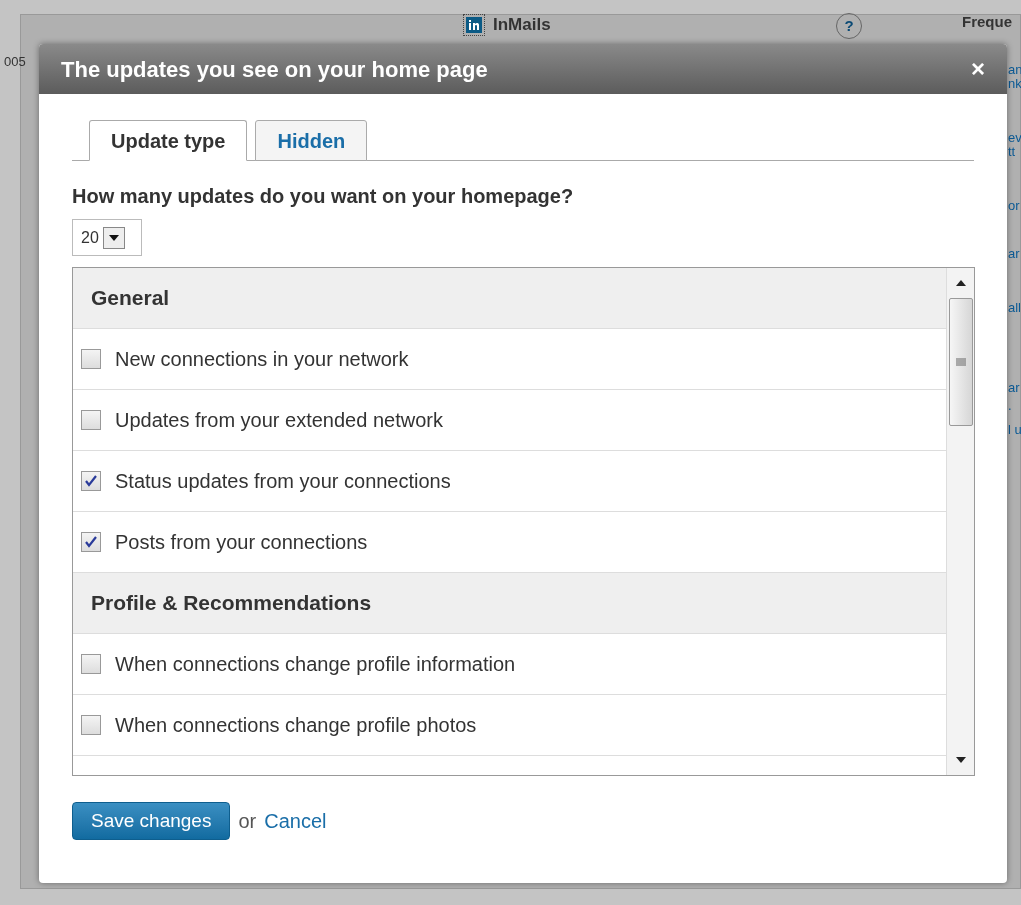 The width and height of the screenshot is (1021, 905). What do you see at coordinates (168, 140) in the screenshot?
I see `tab: Update type` at bounding box center [168, 140].